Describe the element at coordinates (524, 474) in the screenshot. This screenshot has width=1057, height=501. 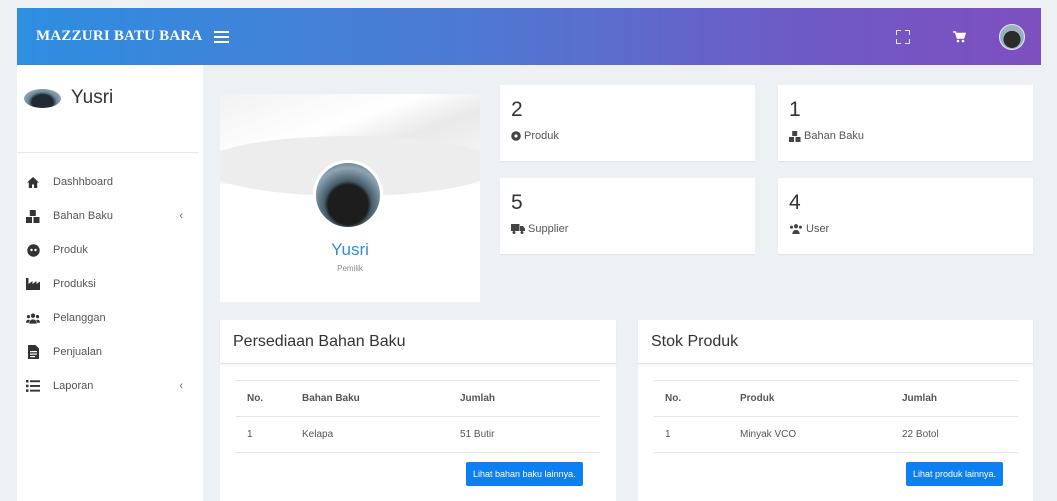
I see `view-more-bahan-baku-button: Lihat bahan baku lainnya.` at that location.